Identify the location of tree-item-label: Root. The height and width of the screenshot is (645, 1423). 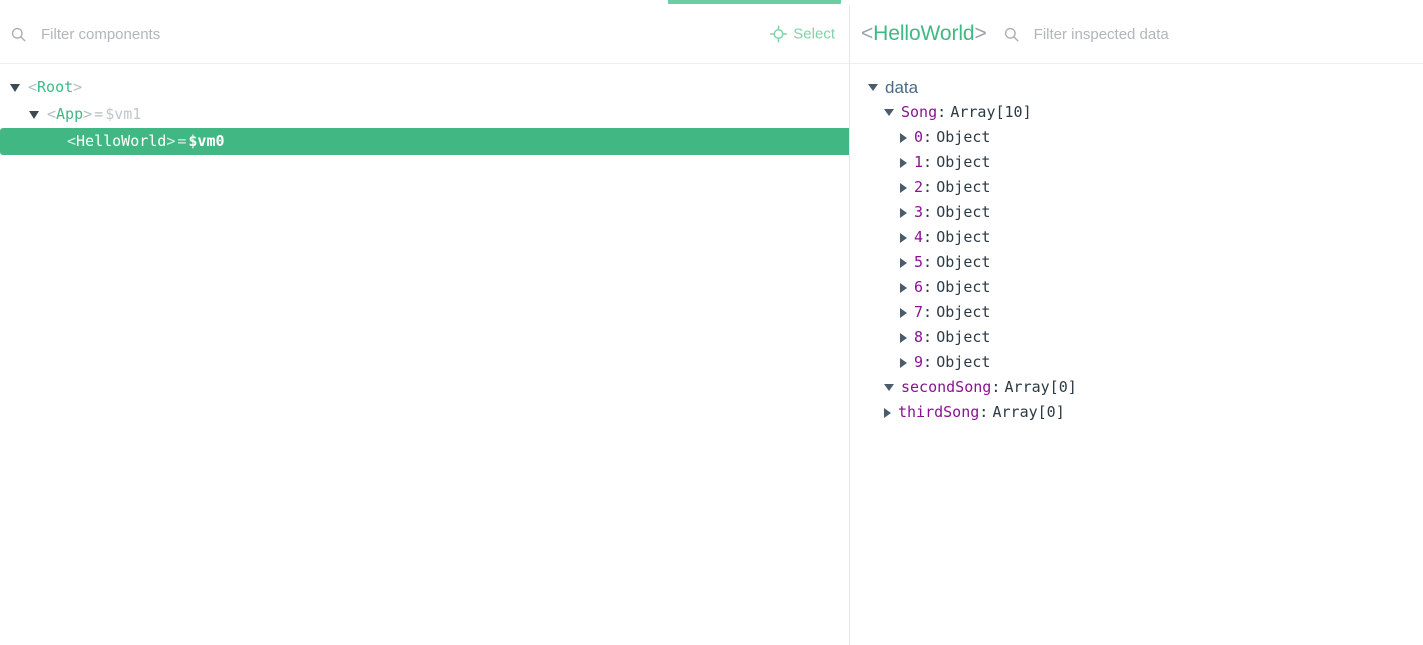
(55, 87).